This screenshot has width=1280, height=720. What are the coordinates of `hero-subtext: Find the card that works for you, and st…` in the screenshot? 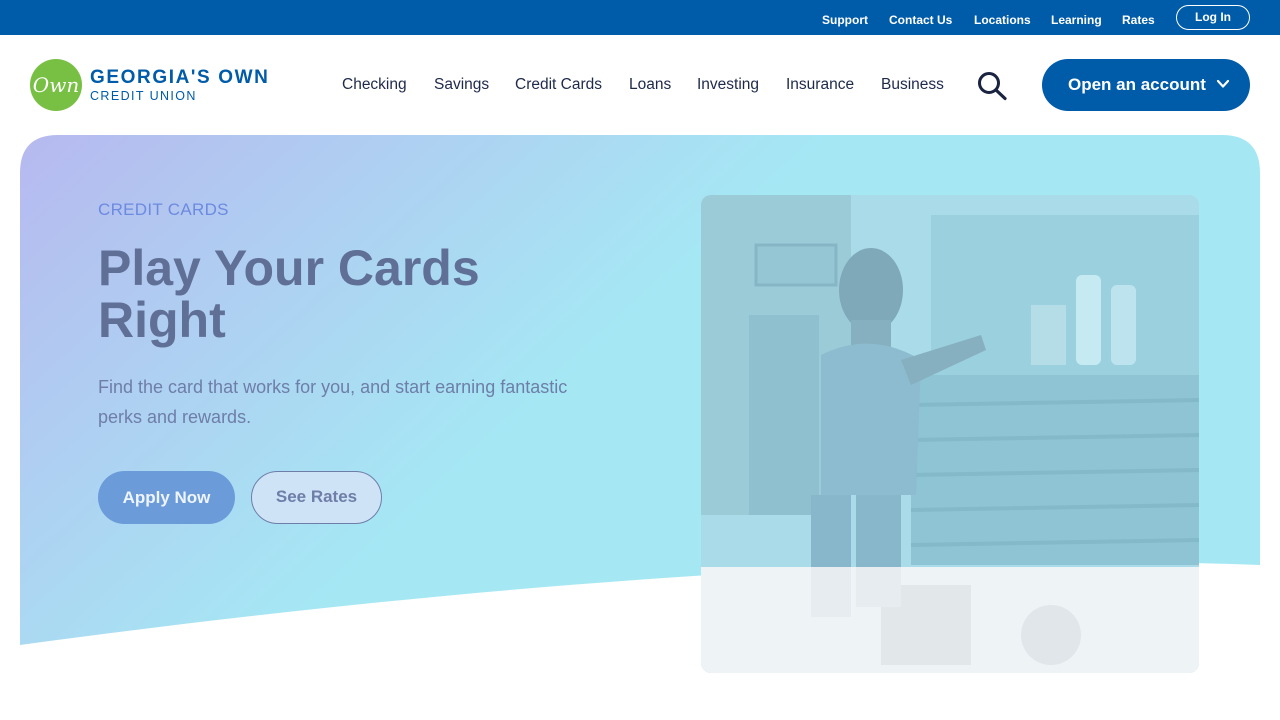 It's located at (333, 402).